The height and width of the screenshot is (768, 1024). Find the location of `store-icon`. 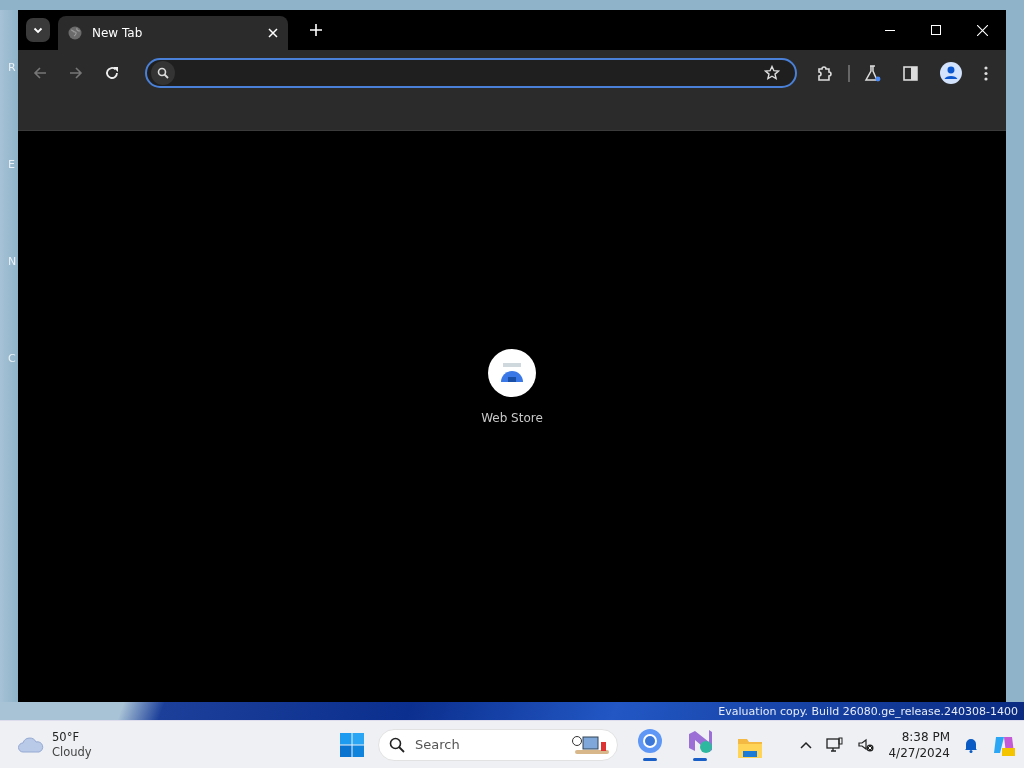

store-icon is located at coordinates (512, 372).